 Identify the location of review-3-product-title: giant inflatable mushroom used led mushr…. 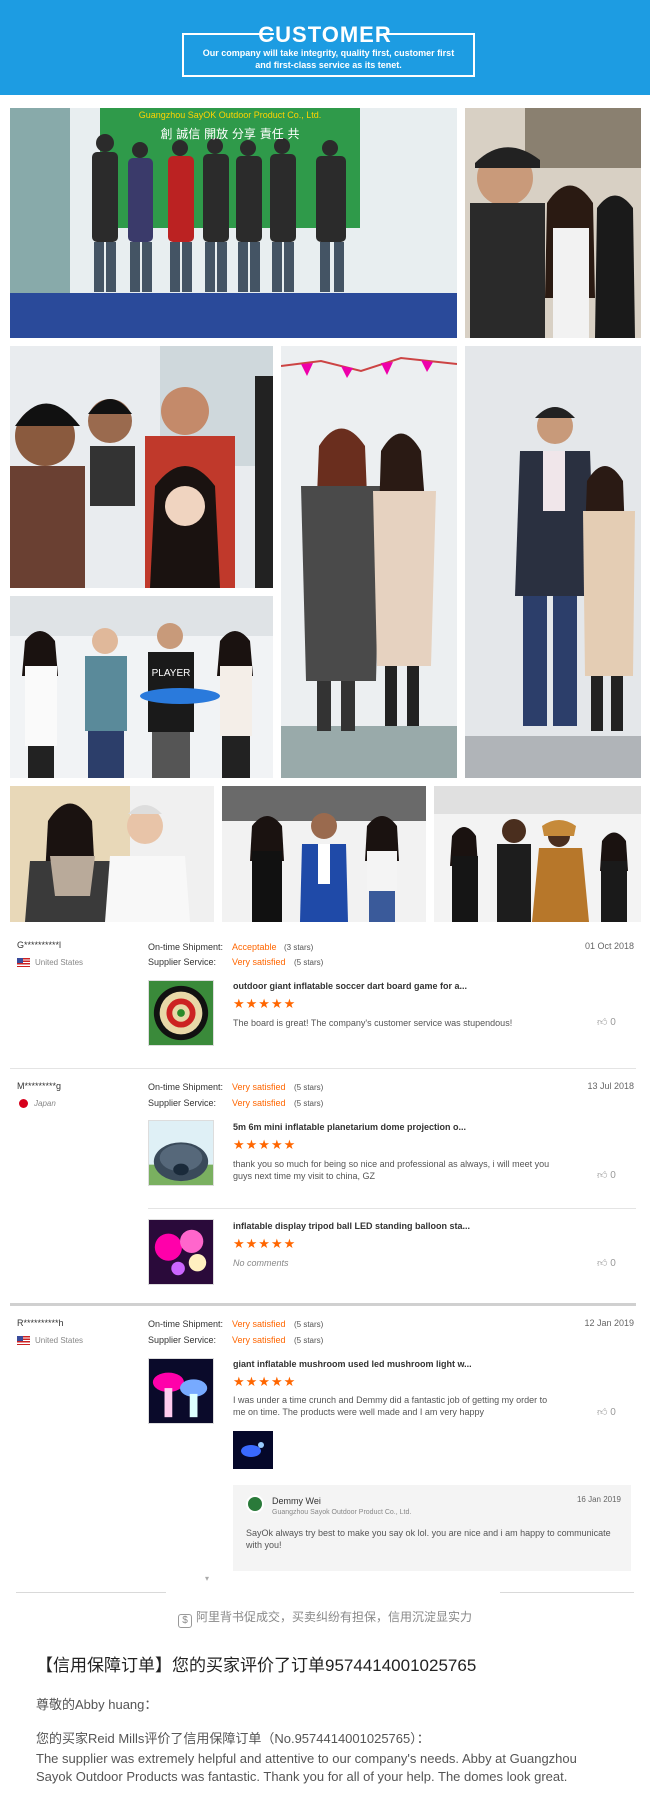
(352, 1364).